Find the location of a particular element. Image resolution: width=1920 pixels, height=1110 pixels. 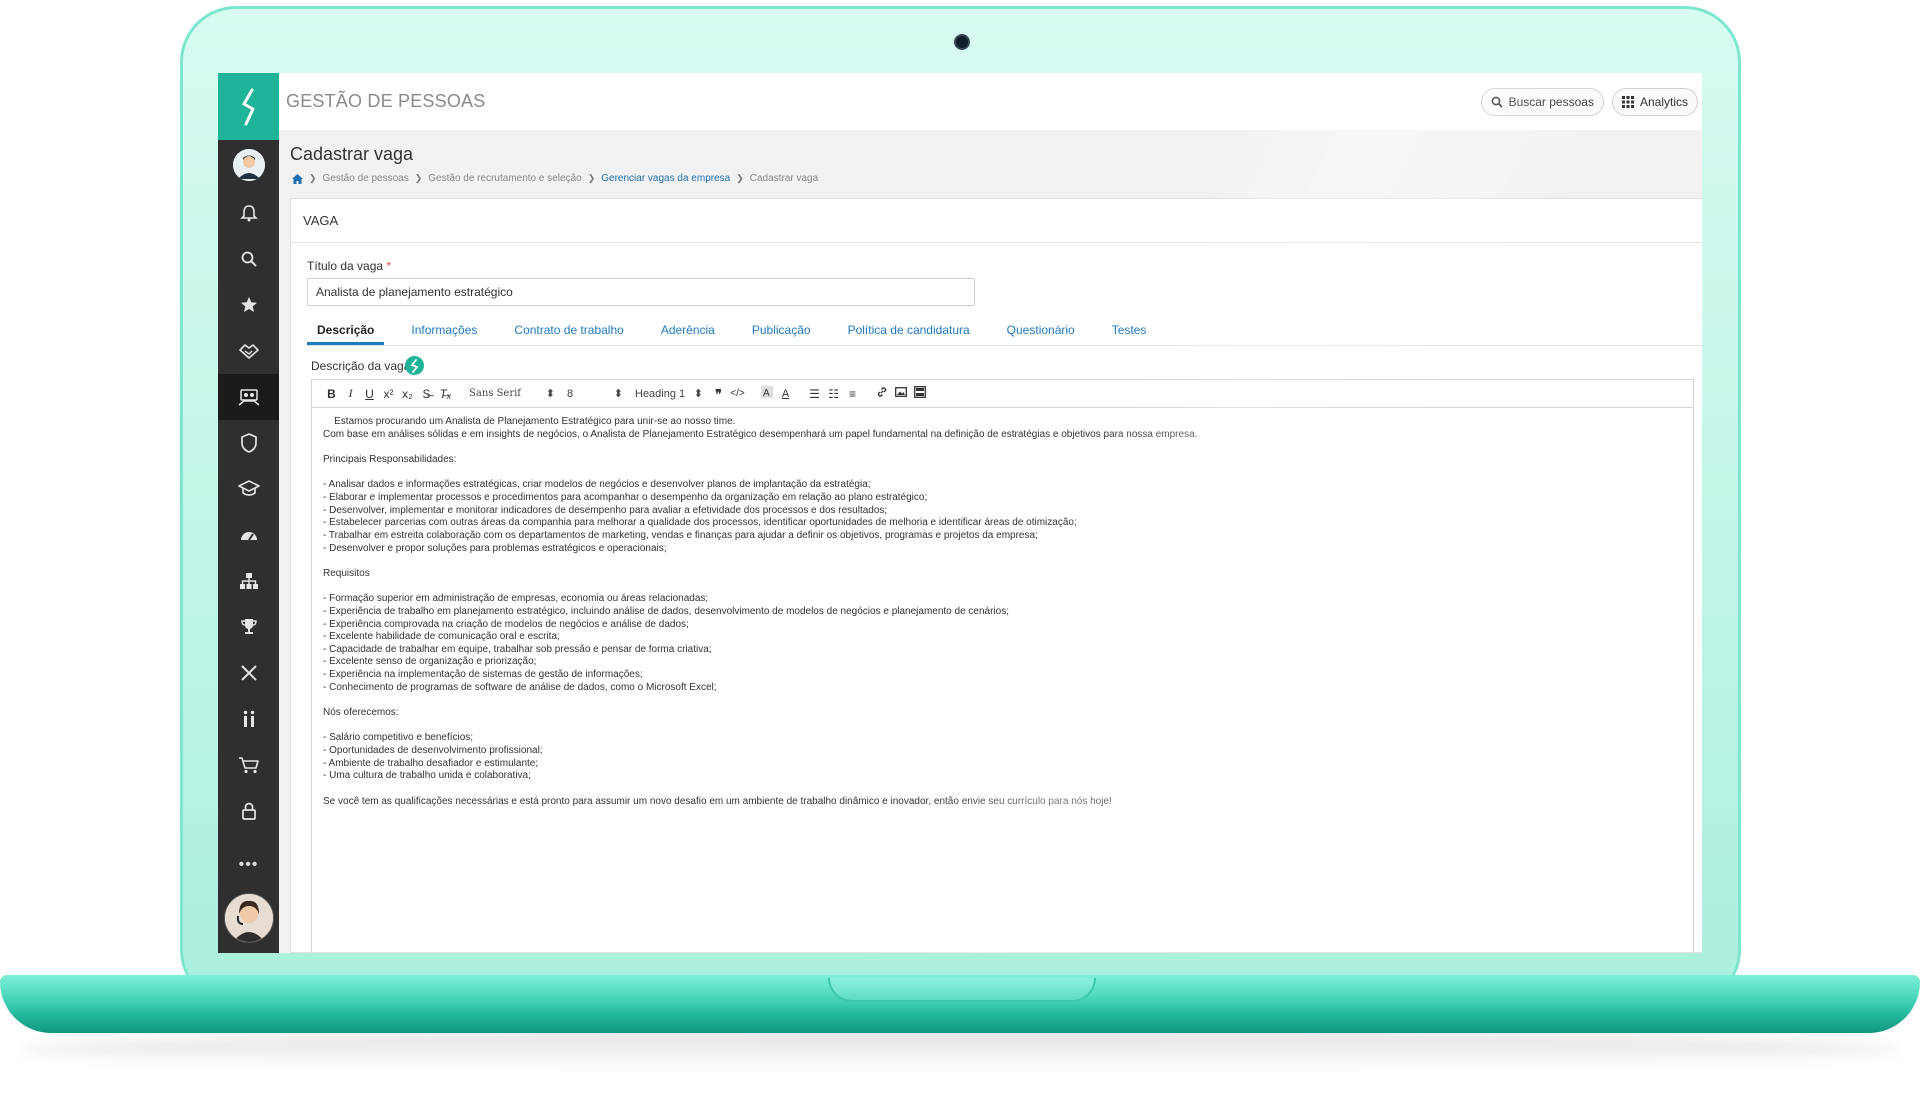

link-icon is located at coordinates (881, 393).